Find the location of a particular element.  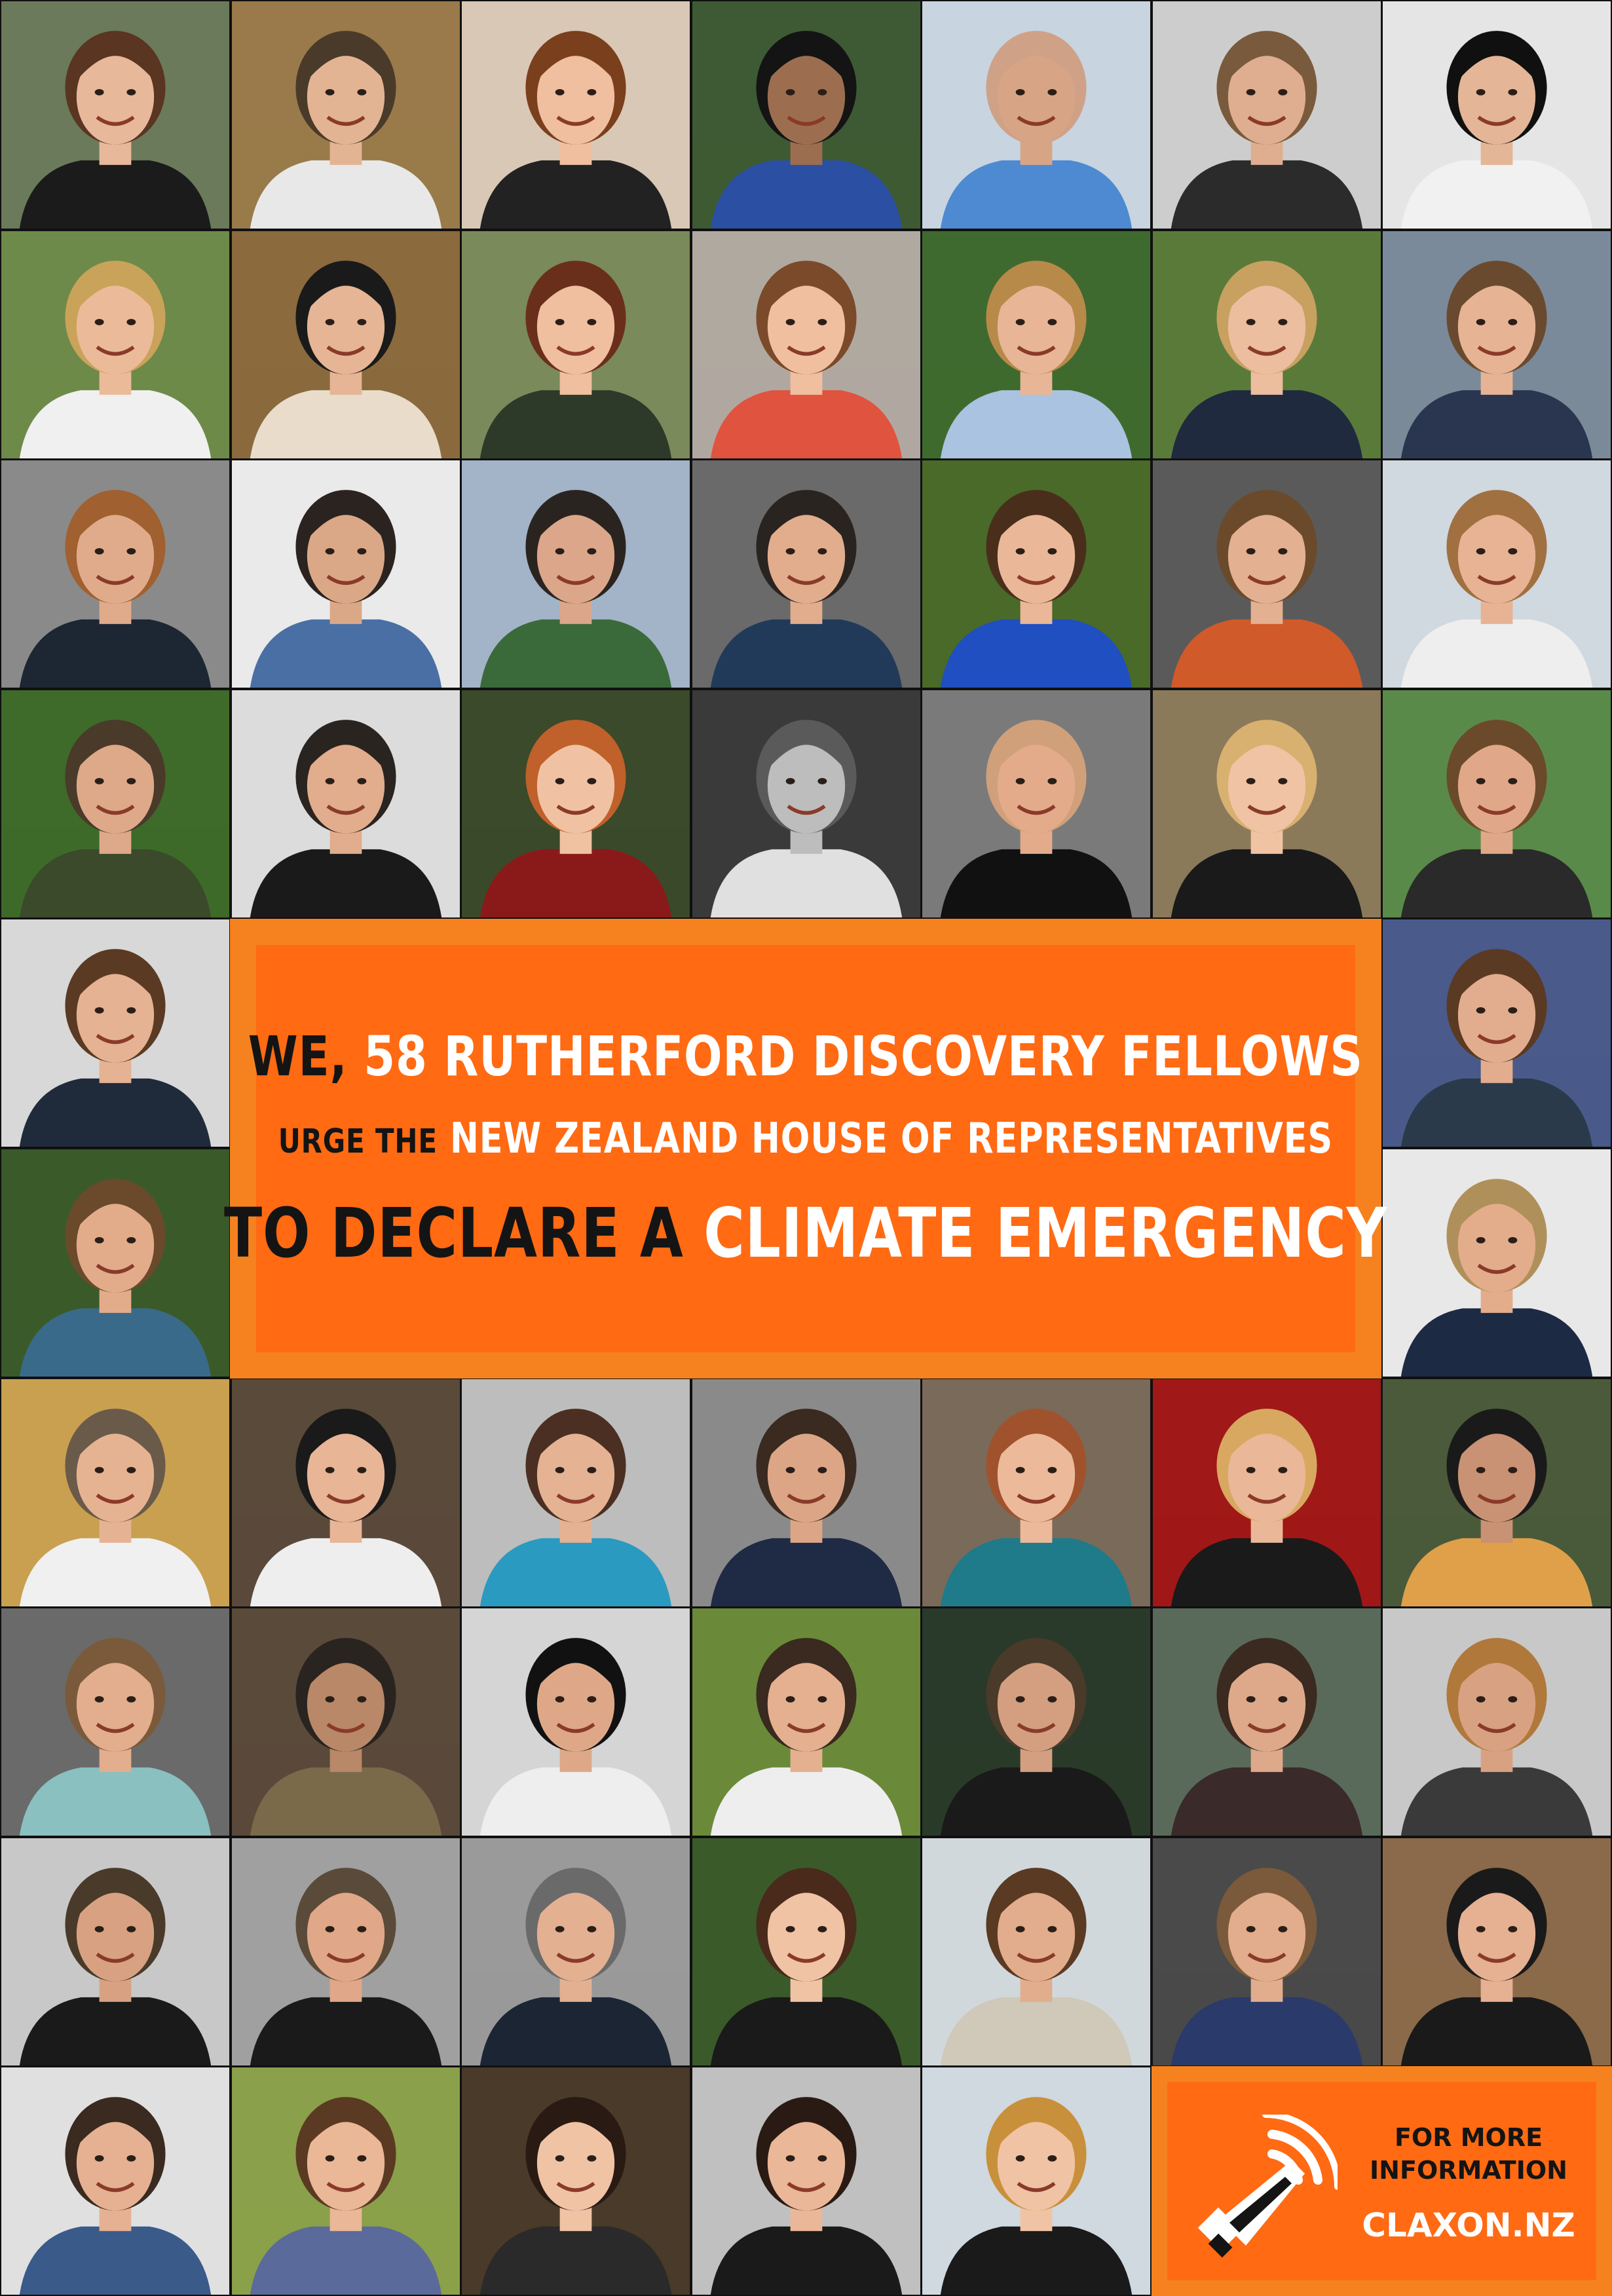

banner-line-3-light: Climate Emergency is located at coordinates (1045, 1233).